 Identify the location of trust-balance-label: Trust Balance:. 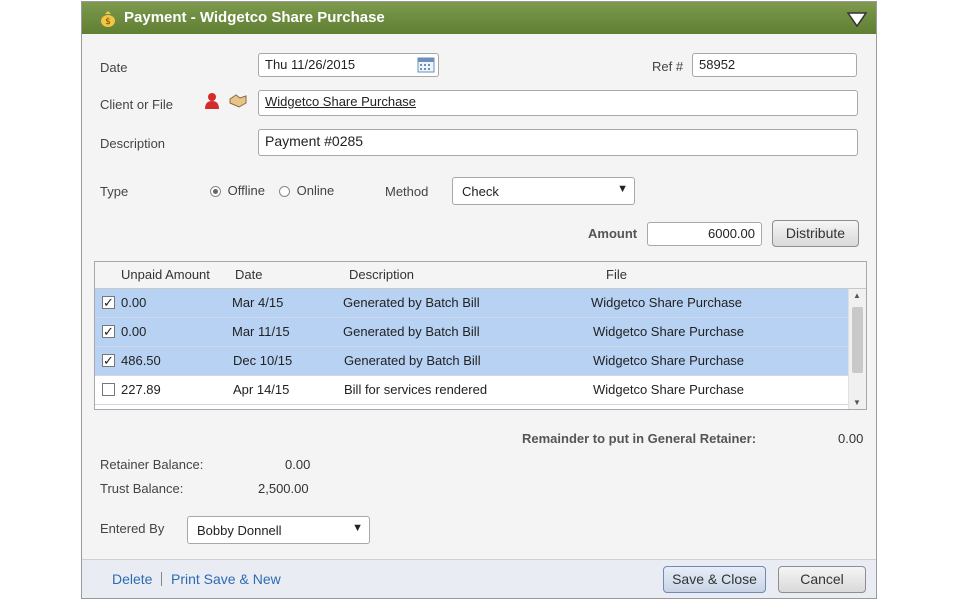
(142, 488).